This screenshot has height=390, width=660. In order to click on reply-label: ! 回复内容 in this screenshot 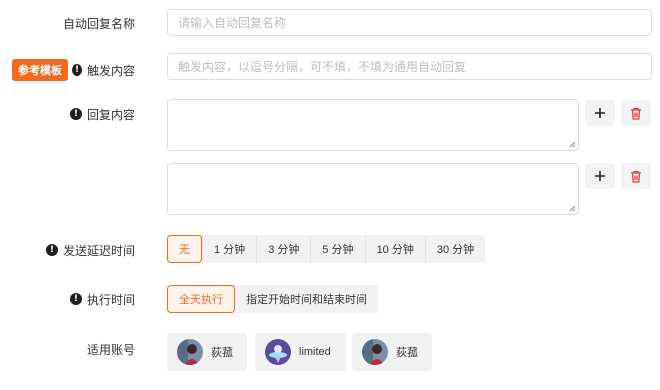, I will do `click(97, 114)`.